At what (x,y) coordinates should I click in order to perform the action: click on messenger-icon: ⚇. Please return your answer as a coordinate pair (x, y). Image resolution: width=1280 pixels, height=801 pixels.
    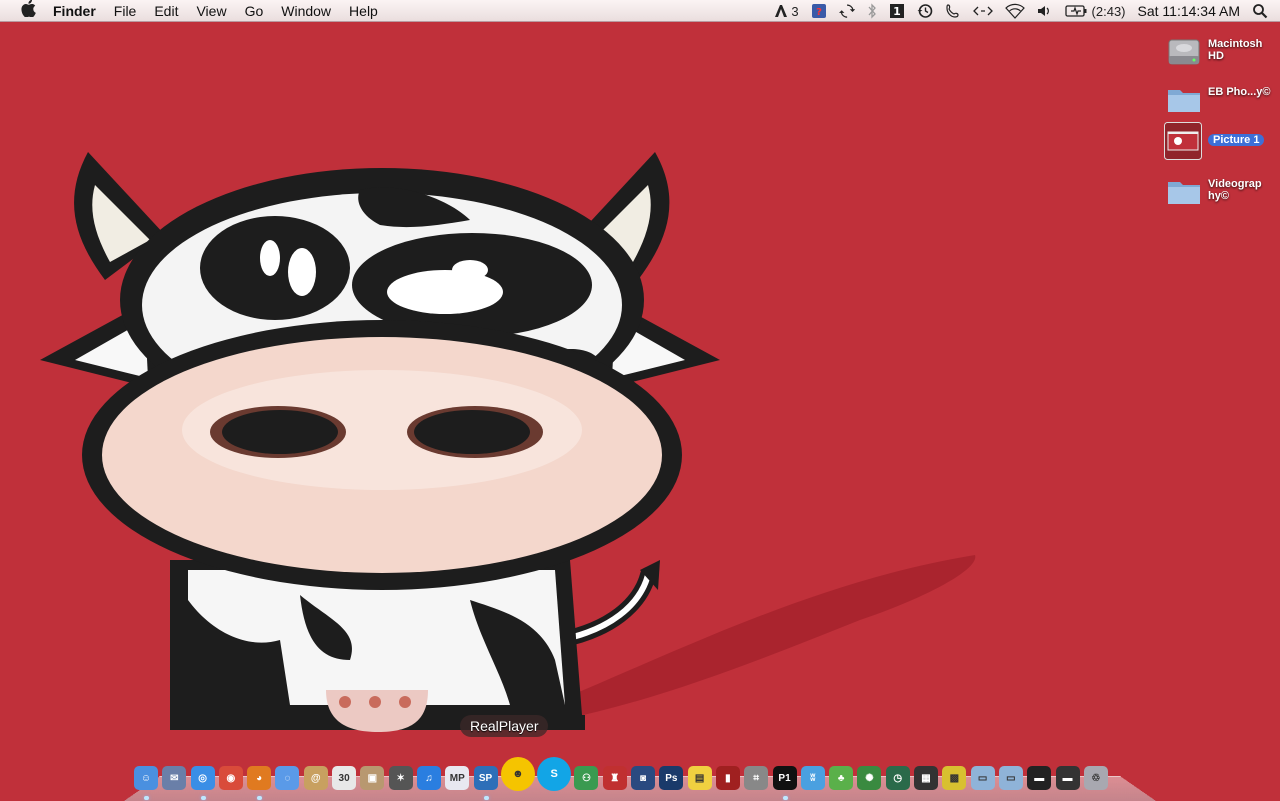
    Looking at the image, I should click on (586, 778).